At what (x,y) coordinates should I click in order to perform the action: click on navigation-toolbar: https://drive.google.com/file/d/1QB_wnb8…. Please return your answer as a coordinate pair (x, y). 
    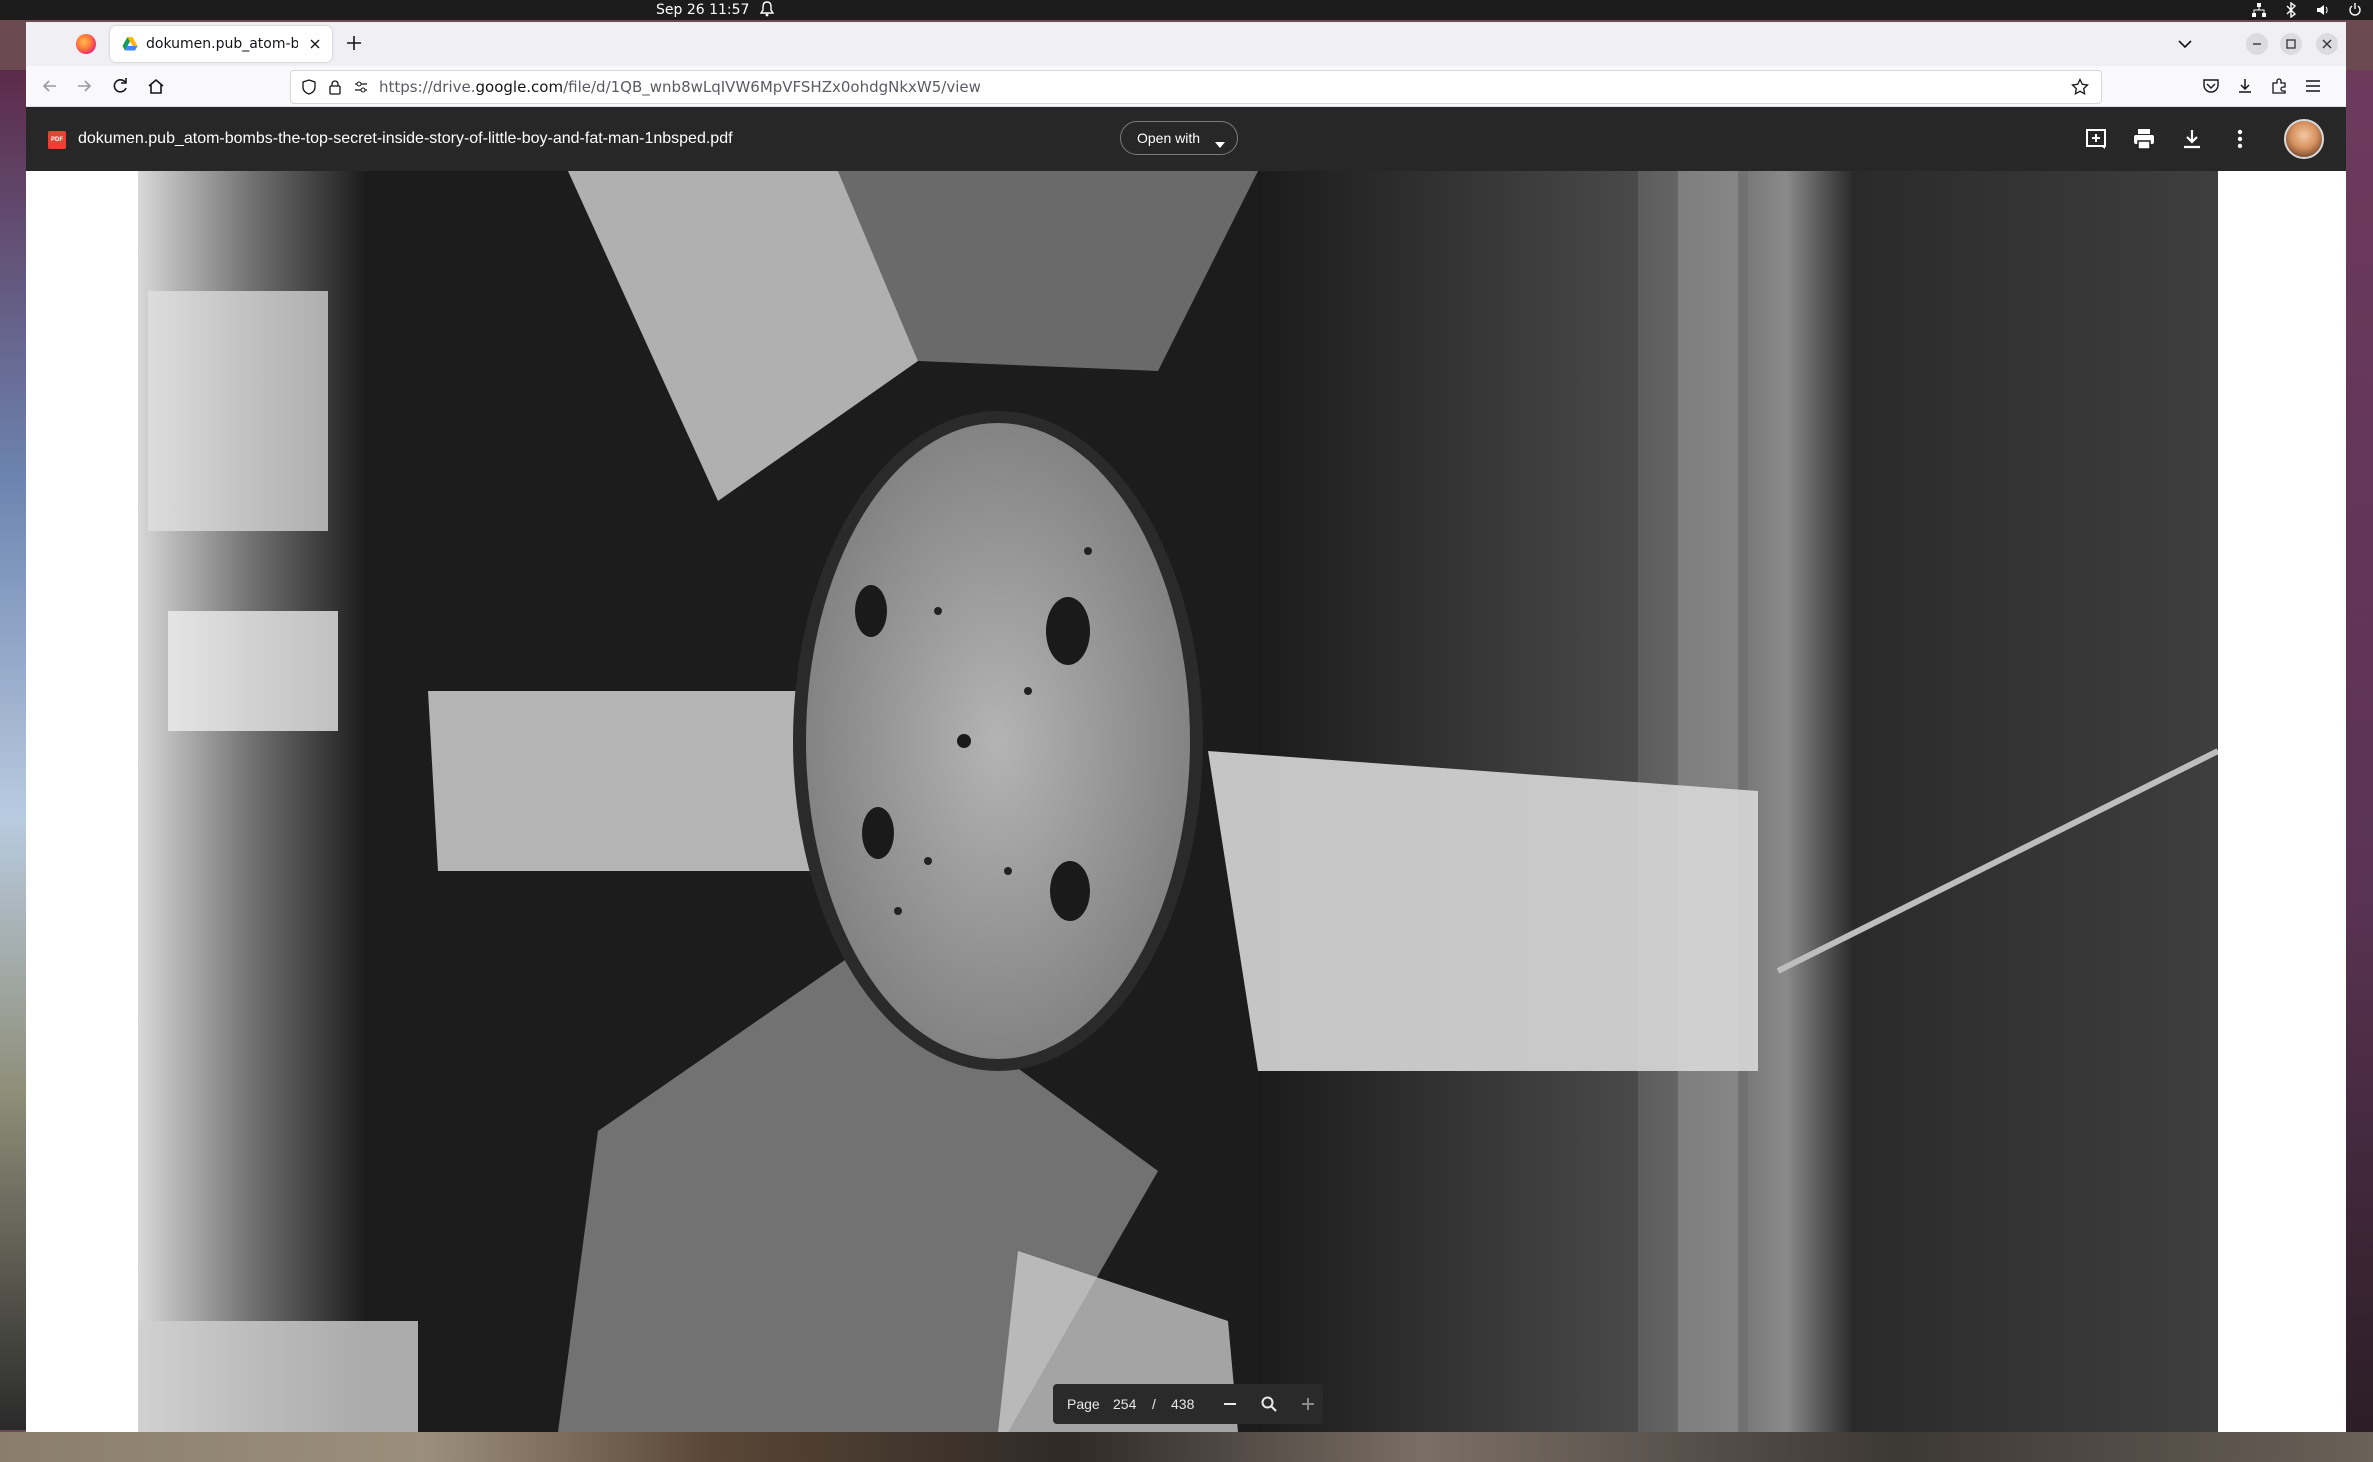
    Looking at the image, I should click on (1186, 86).